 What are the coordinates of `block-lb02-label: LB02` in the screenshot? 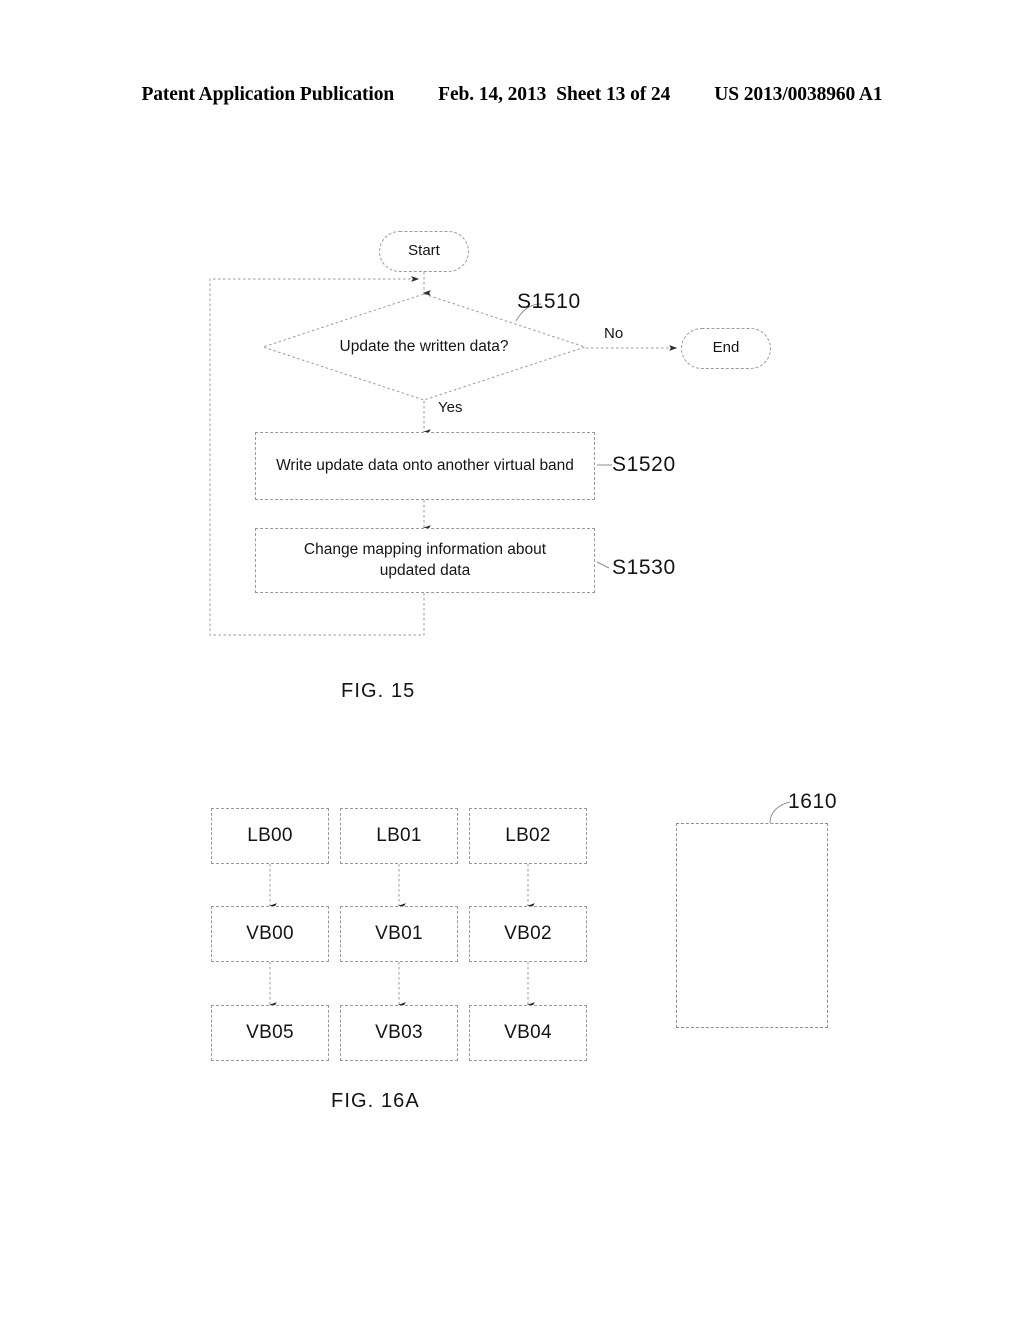 It's located at (528, 835).